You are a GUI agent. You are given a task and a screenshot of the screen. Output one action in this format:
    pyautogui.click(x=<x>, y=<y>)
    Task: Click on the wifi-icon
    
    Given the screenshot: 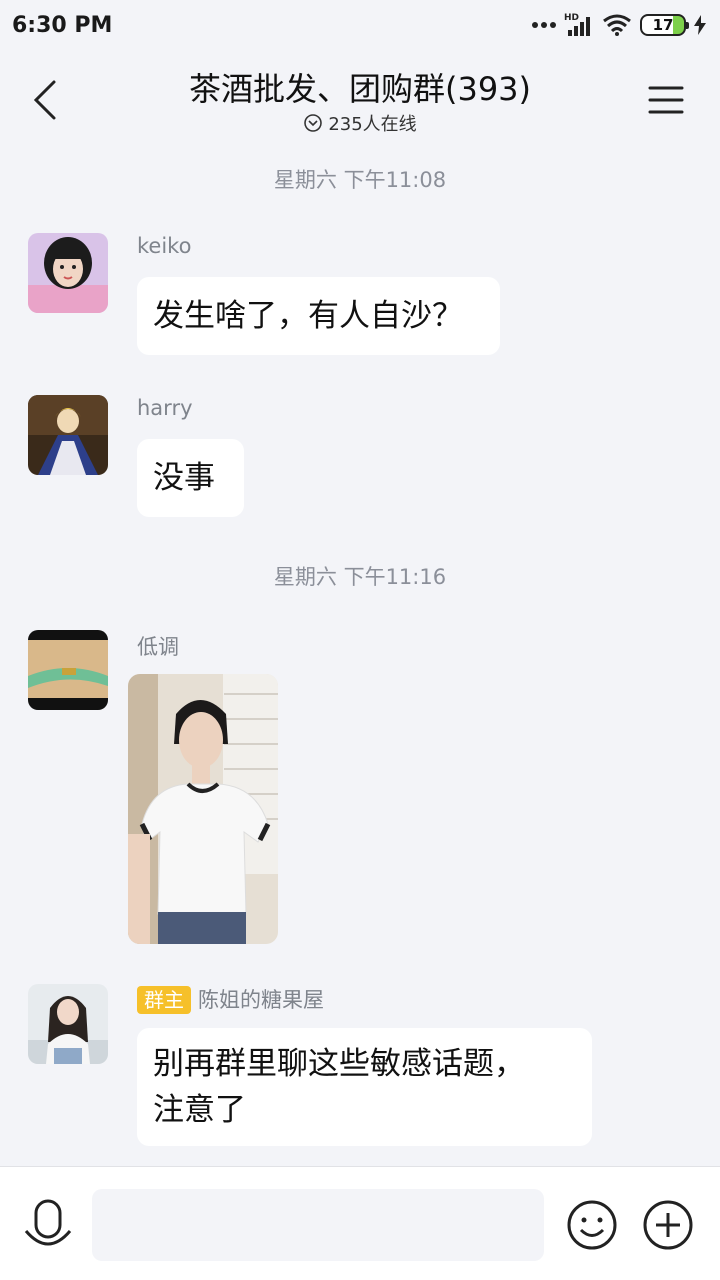 What is the action you would take?
    pyautogui.click(x=617, y=25)
    